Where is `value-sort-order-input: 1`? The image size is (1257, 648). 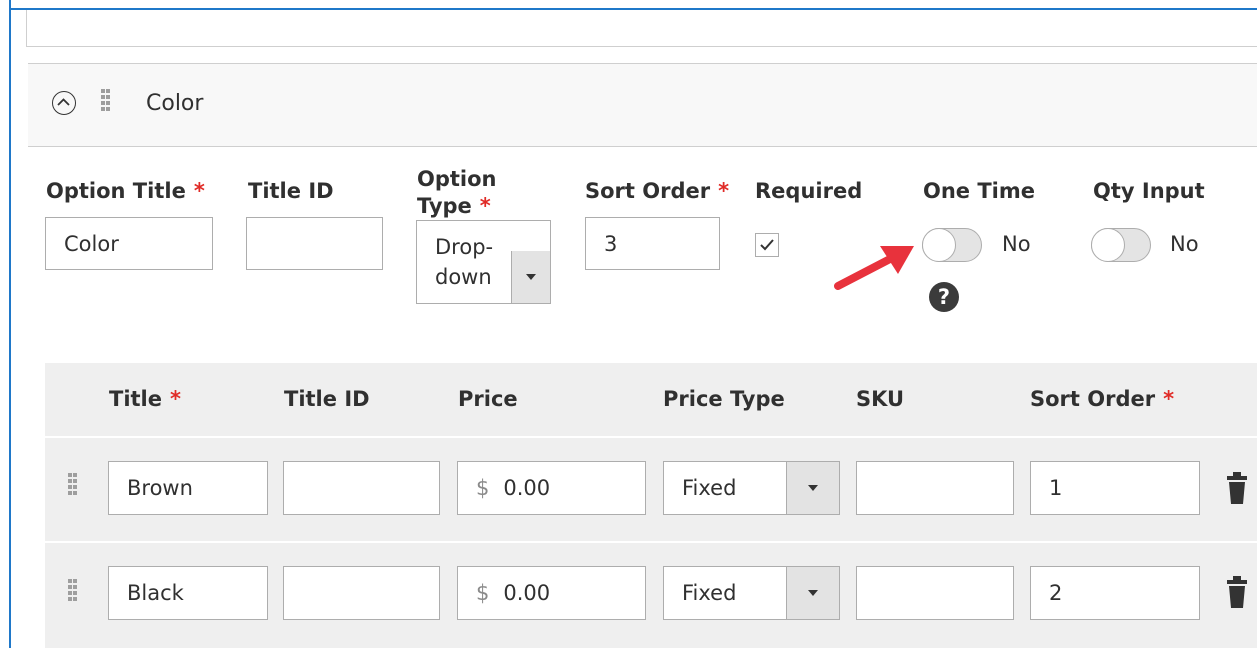
value-sort-order-input: 1 is located at coordinates (1115, 488).